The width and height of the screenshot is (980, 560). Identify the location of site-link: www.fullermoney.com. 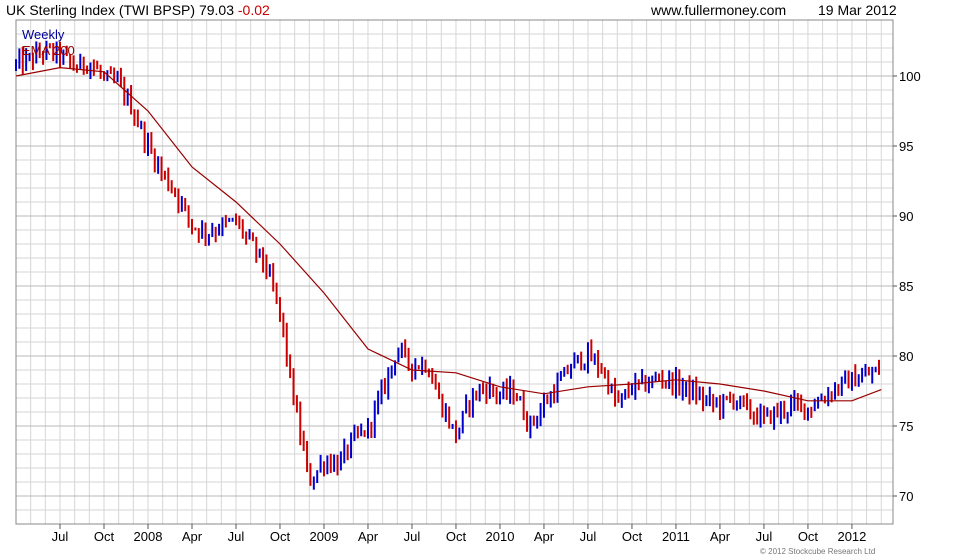
(718, 10).